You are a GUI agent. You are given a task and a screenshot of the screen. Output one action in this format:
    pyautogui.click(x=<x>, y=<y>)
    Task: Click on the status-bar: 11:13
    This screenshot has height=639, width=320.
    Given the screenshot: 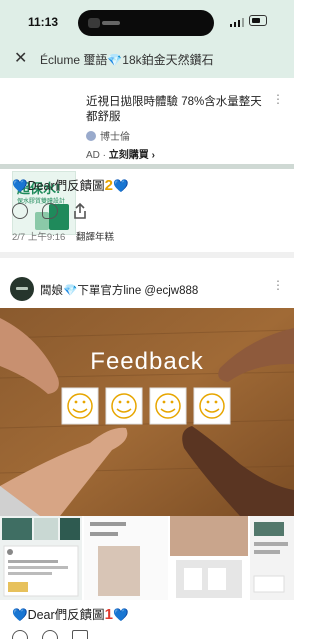 What is the action you would take?
    pyautogui.click(x=147, y=20)
    